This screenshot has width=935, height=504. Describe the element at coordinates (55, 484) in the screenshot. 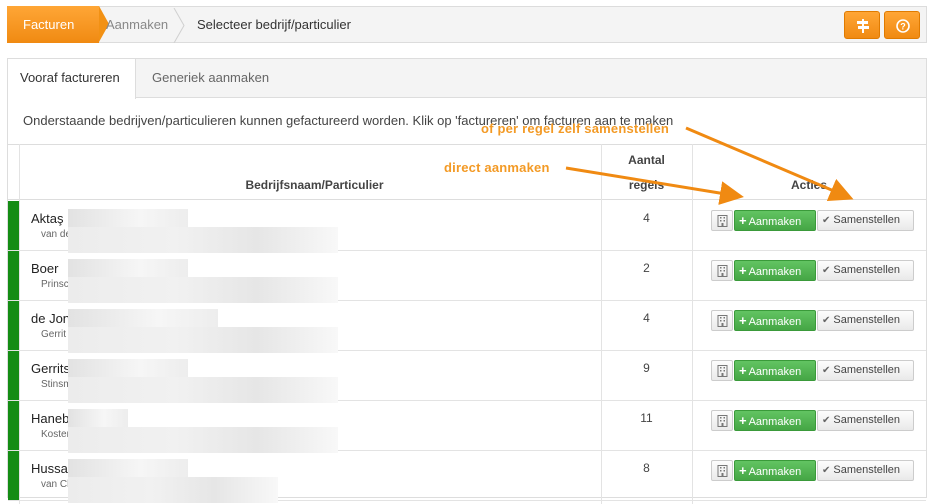

I see `row-address: van Cl` at that location.